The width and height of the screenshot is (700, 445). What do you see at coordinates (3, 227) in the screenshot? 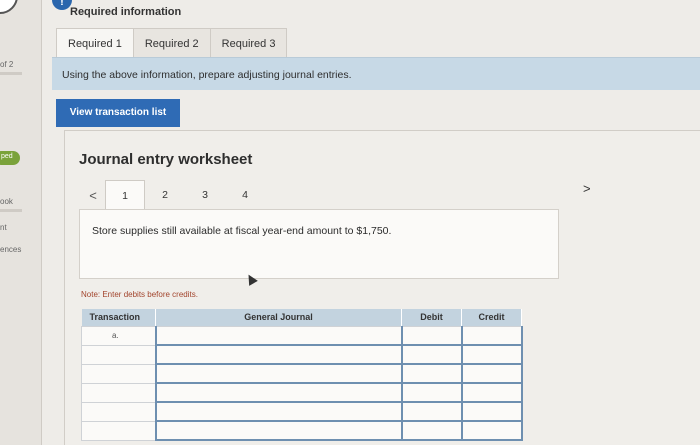
I see `sidebar-item-nt: nt` at bounding box center [3, 227].